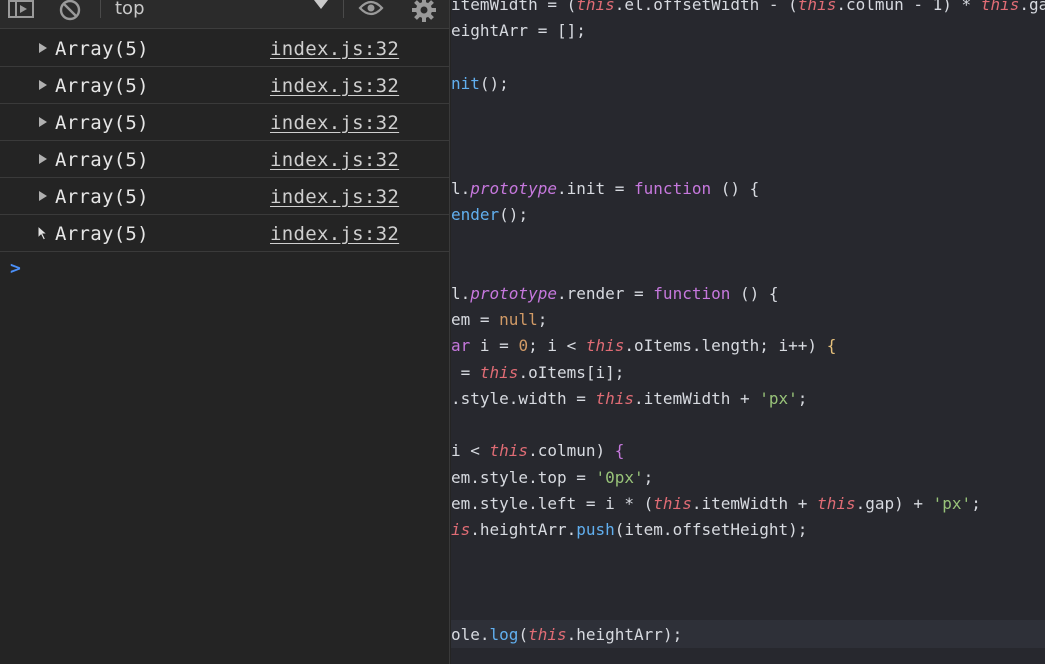 This screenshot has width=1045, height=664. What do you see at coordinates (461, 293) in the screenshot?
I see `code-token: l.` at bounding box center [461, 293].